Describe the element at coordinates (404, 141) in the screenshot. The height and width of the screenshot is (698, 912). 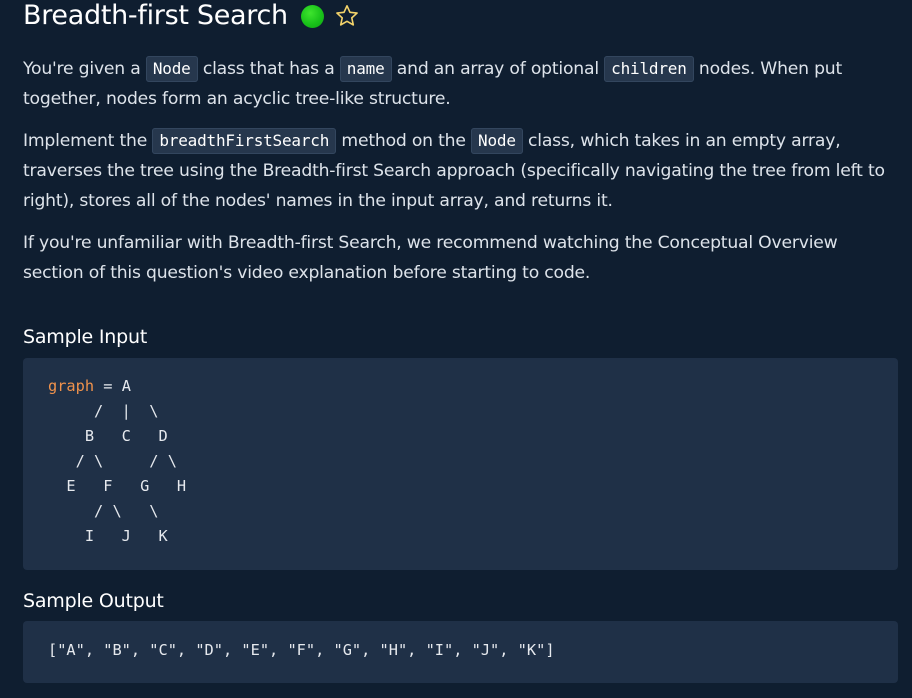
I see `text-segment: method on the` at that location.